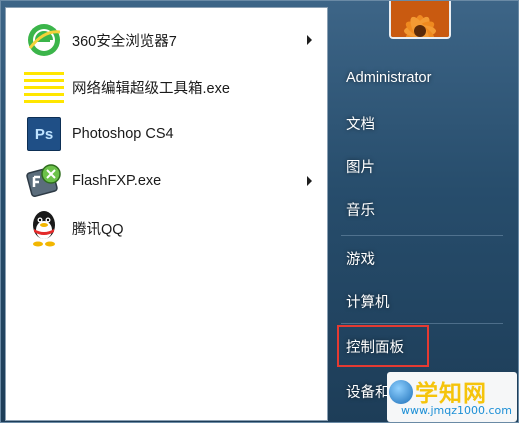  I want to click on toolbox-icon, so click(44, 87).